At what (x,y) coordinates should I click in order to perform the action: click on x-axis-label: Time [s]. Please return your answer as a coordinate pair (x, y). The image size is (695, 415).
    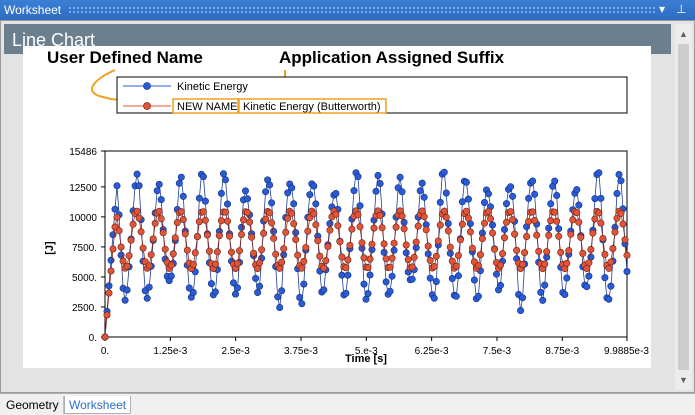
    Looking at the image, I should click on (366, 359).